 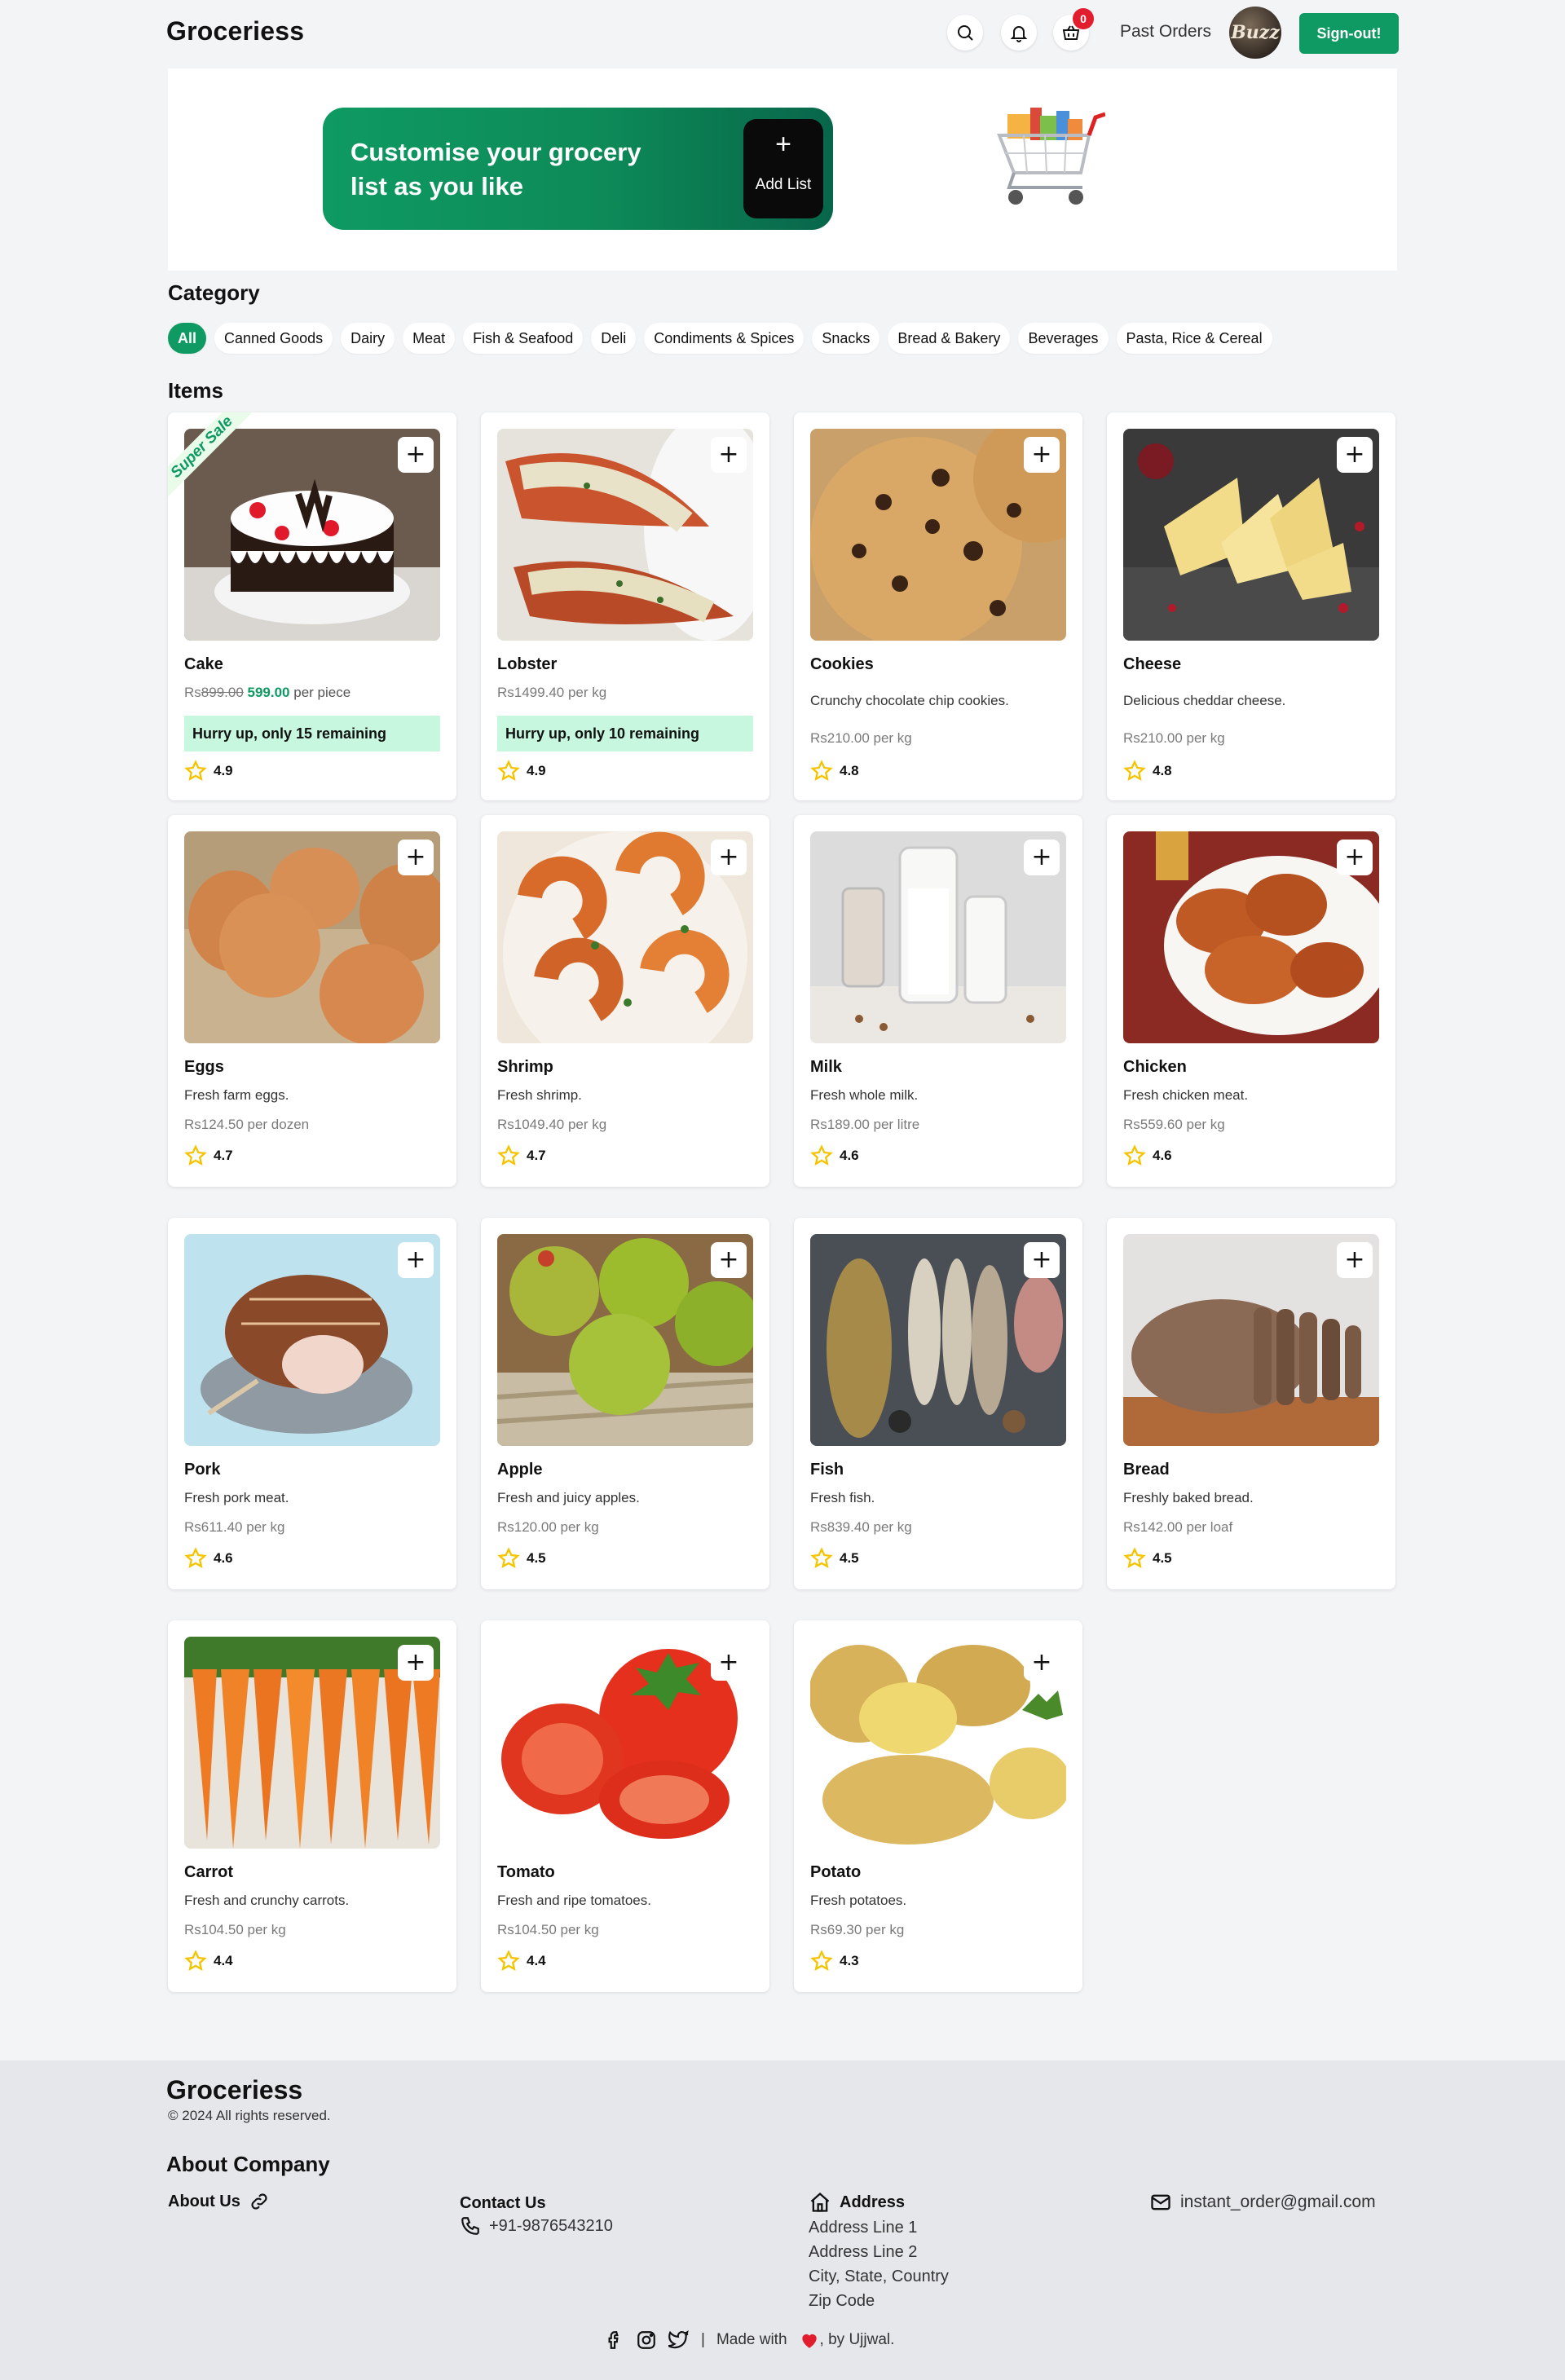 I want to click on product-name: Apple, so click(x=520, y=1470).